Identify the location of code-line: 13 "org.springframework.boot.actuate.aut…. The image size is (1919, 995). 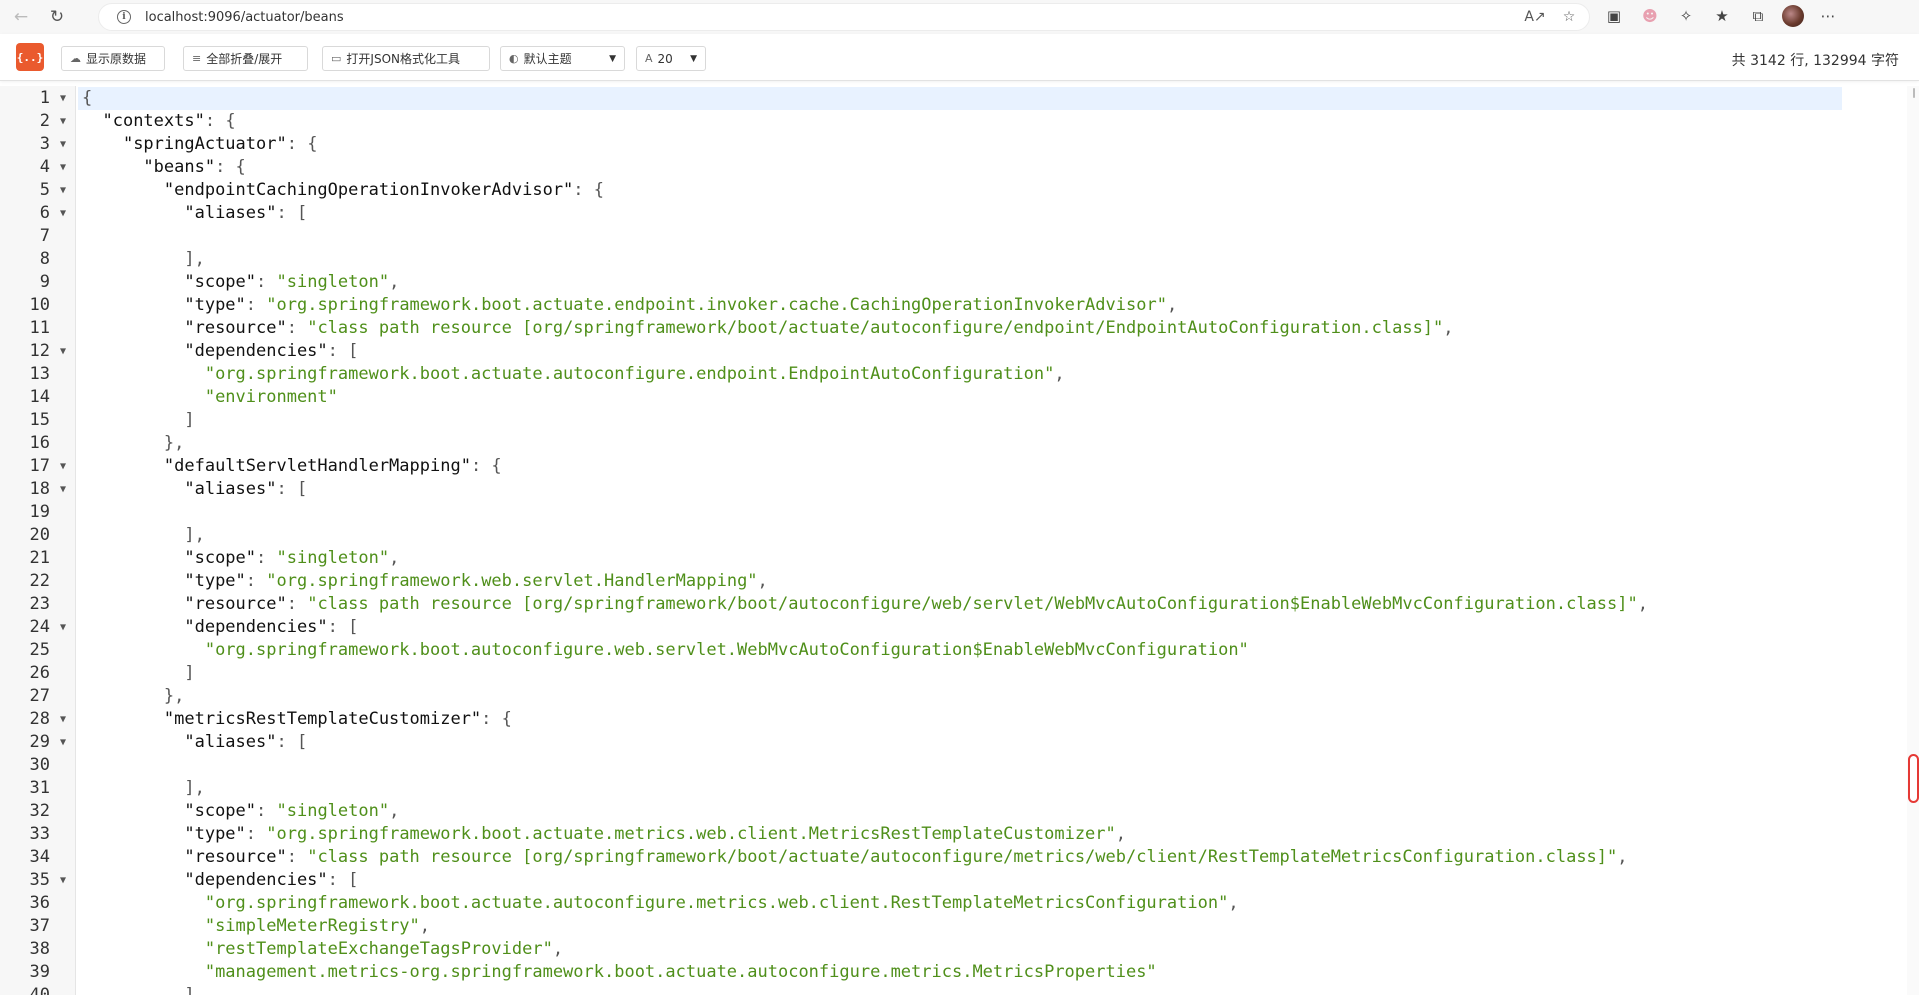
(959, 374).